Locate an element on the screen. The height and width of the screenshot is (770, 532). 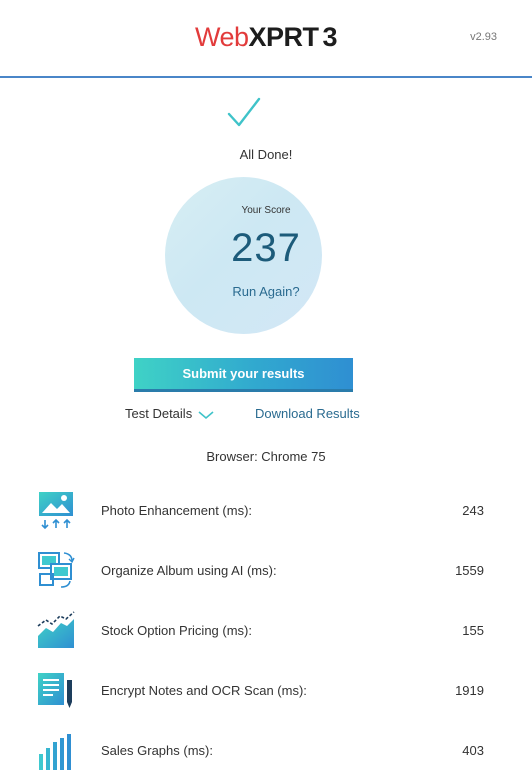
version-label: v2.93 is located at coordinates (483, 37).